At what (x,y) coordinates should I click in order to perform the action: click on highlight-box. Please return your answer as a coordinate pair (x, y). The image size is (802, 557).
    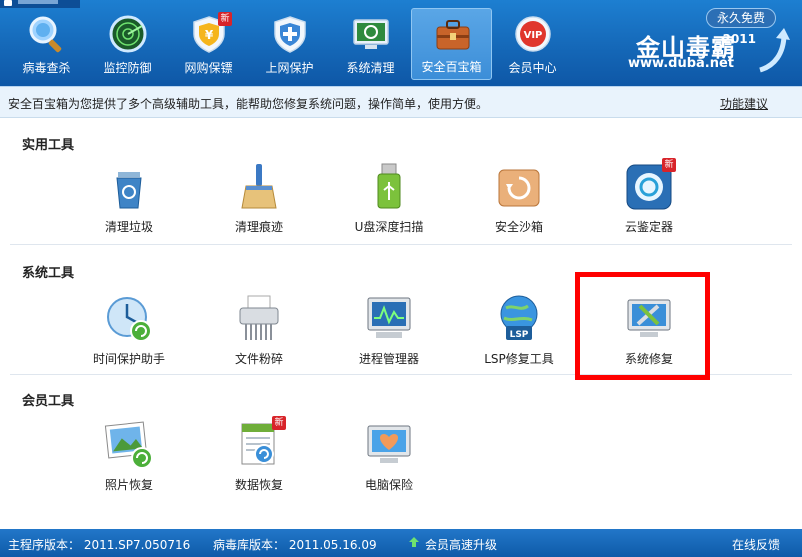
    Looking at the image, I should click on (642, 326).